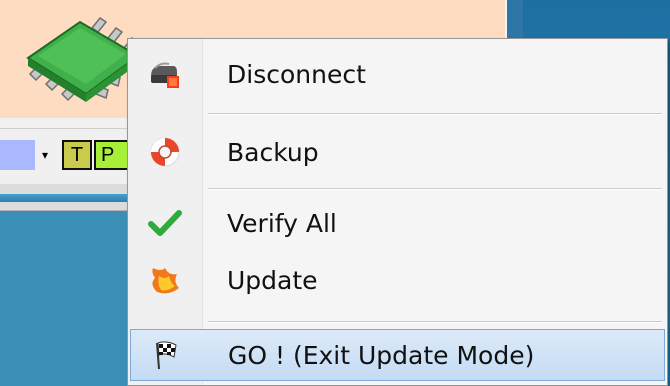  I want to click on flame-icon, so click(165, 280).